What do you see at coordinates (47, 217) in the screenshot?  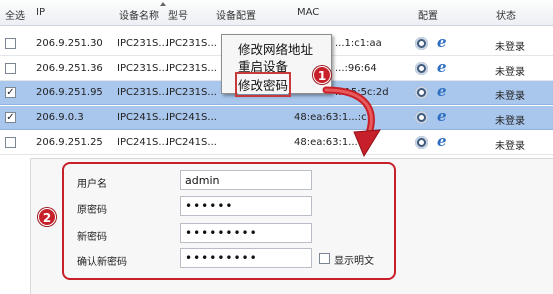 I see `step-2-badge: 2` at bounding box center [47, 217].